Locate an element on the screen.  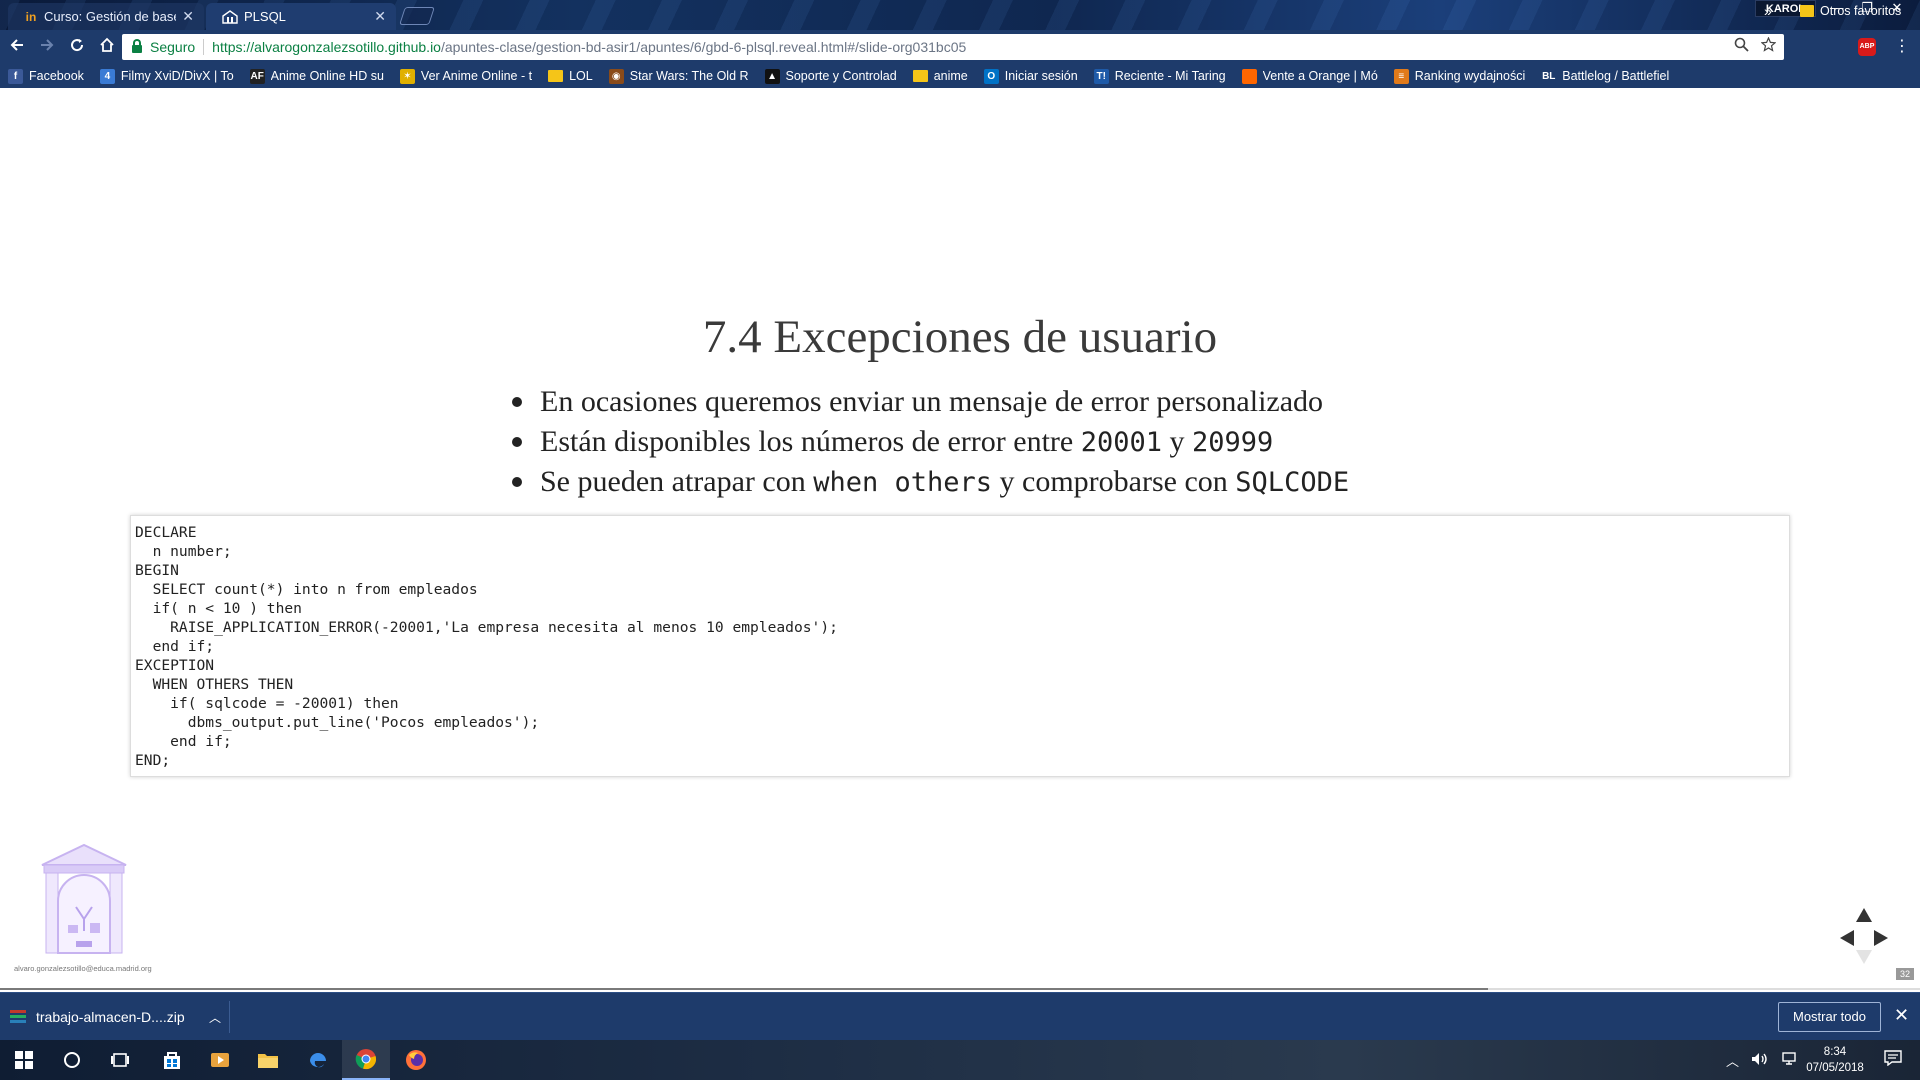
number4-icon: 4 is located at coordinates (107, 76).